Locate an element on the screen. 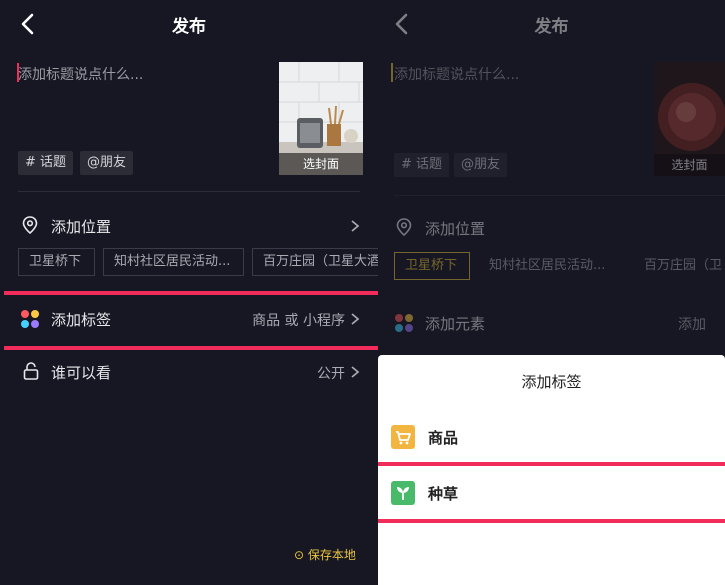 The height and width of the screenshot is (585, 725). sprout-icon is located at coordinates (403, 493).